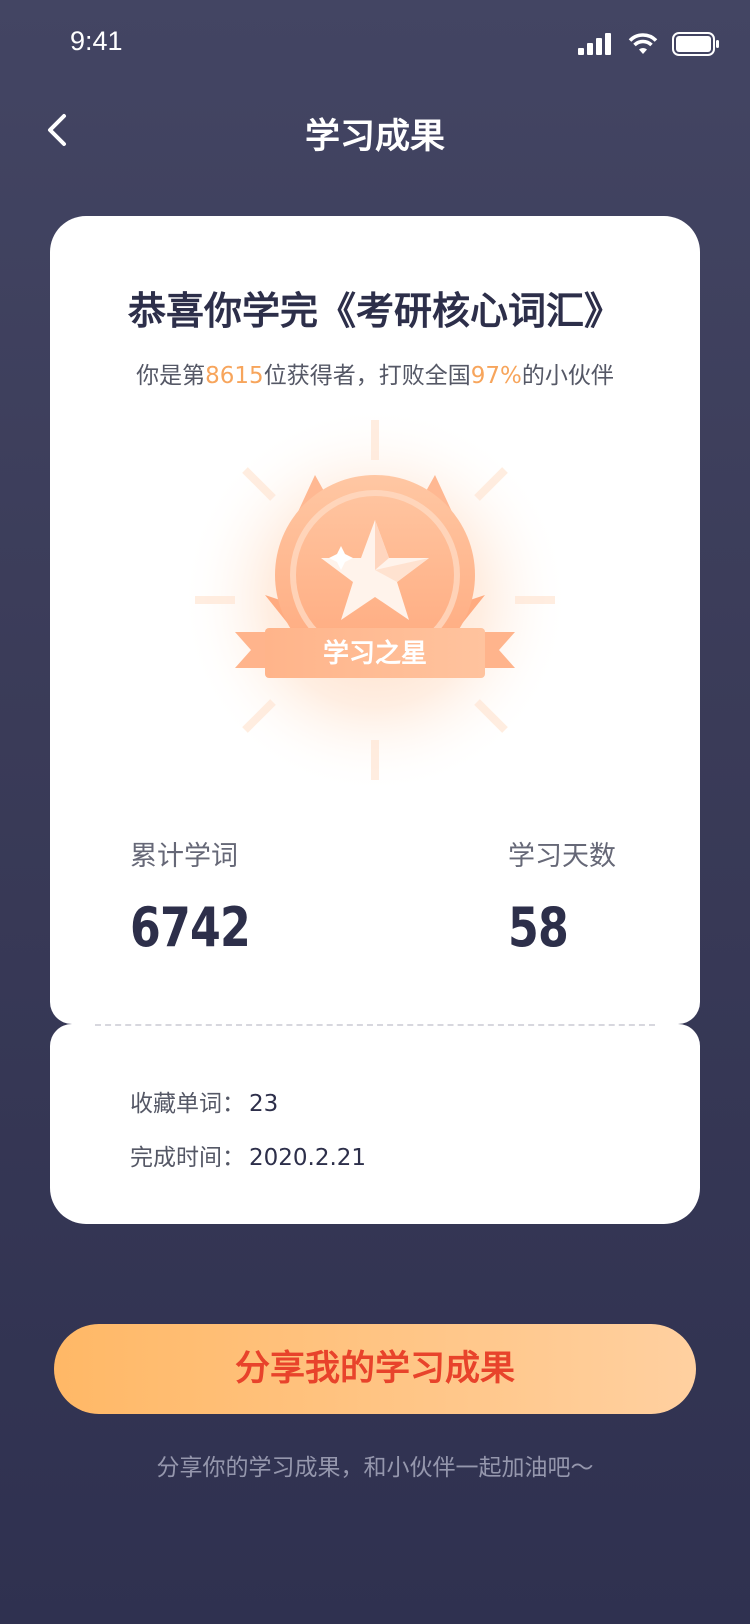  Describe the element at coordinates (374, 137) in the screenshot. I see `page-title: 学习成果` at that location.